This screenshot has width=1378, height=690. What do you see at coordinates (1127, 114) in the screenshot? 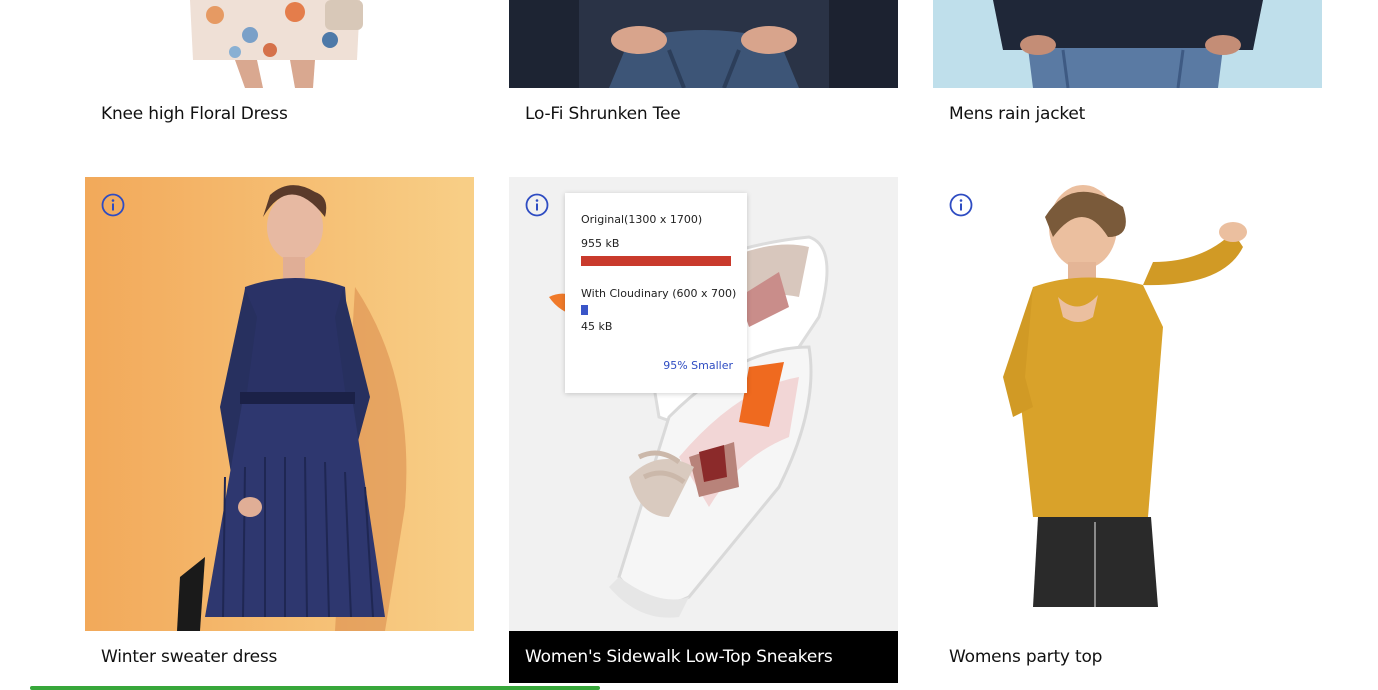
I see `product-title: Mens rain jacket` at bounding box center [1127, 114].